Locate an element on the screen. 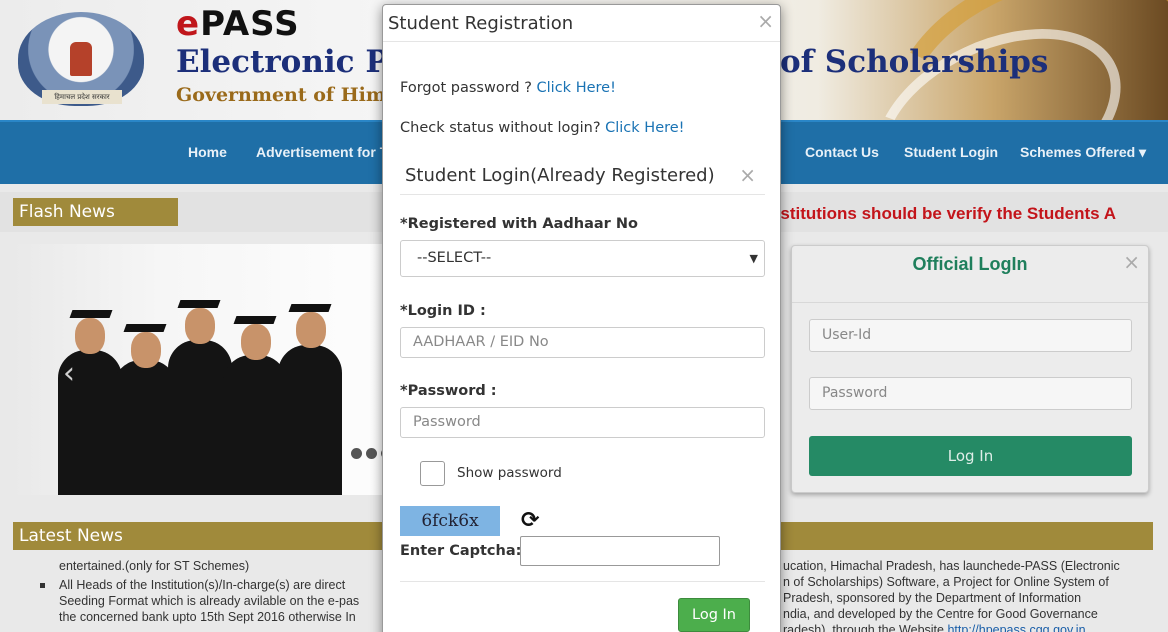 Image resolution: width=1168 pixels, height=632 pixels. check-status-line: Check status without login? Click Here! is located at coordinates (542, 128).